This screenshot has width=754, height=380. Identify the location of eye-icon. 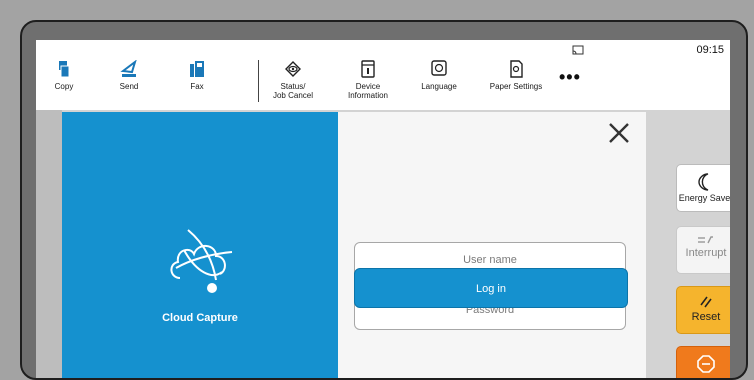
(293, 69).